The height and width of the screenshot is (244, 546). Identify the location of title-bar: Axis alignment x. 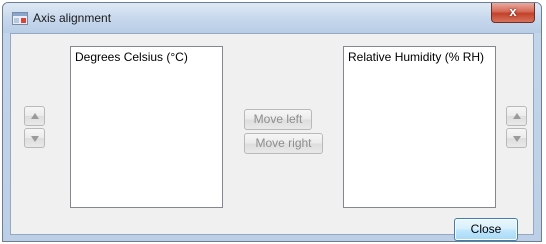
(272, 18).